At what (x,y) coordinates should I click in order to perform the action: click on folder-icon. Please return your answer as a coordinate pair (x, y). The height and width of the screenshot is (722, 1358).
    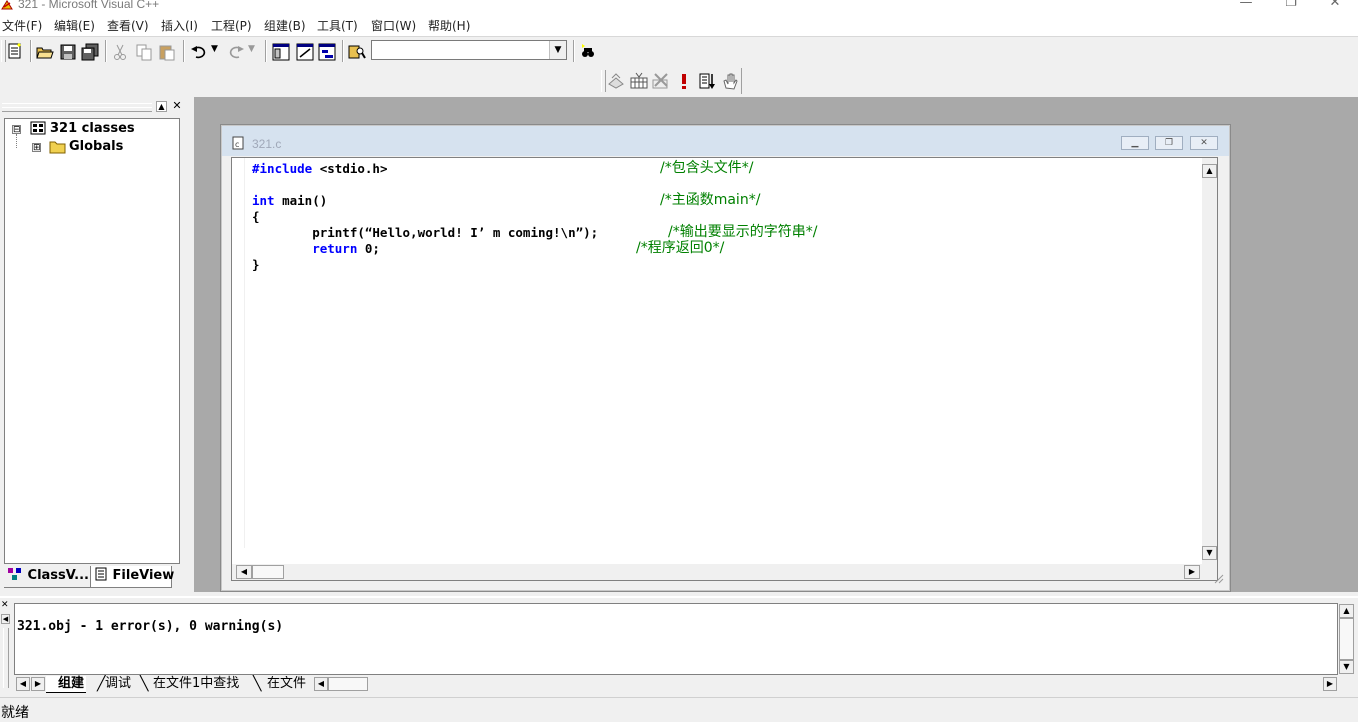
    Looking at the image, I should click on (57, 147).